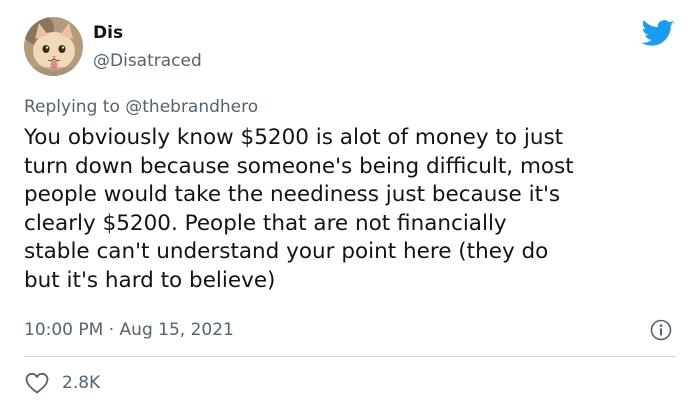 This screenshot has height=411, width=700. Describe the element at coordinates (63, 330) in the screenshot. I see `tweet-time: 10:00 PM` at that location.